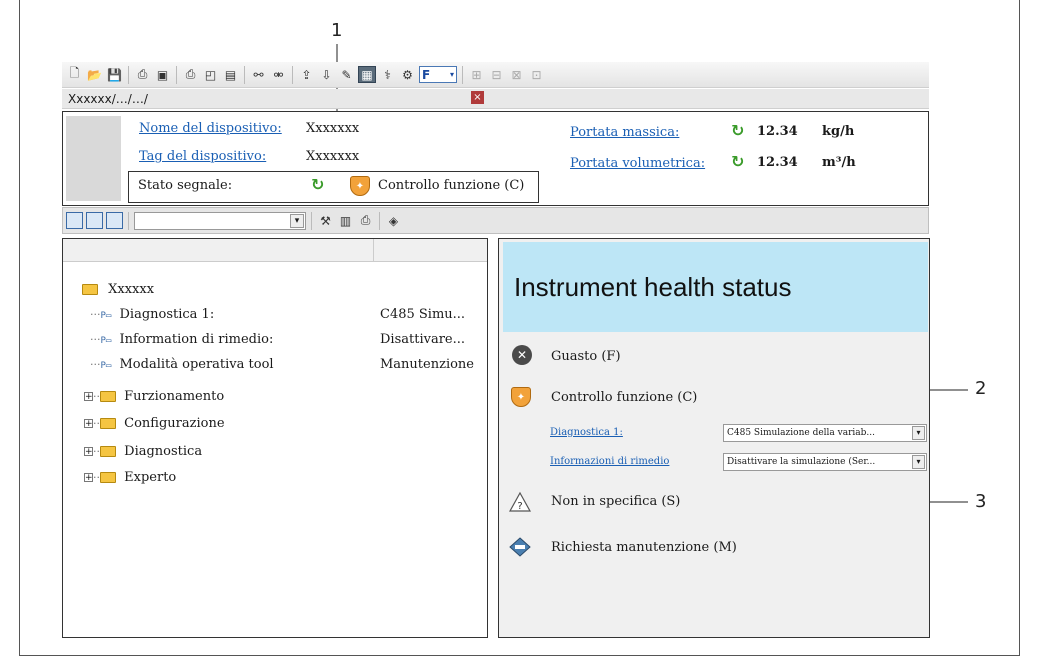  Describe the element at coordinates (586, 432) in the screenshot. I see `diagnostic-1-link: Diagnostica 1:` at that location.